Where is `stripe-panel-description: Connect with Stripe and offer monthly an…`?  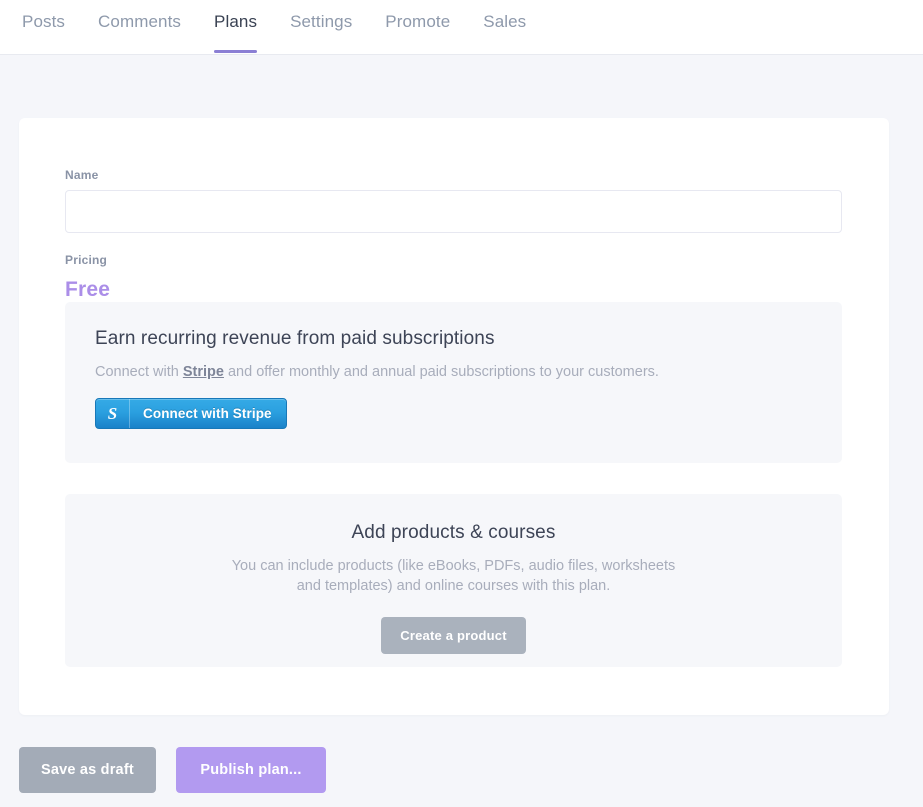 stripe-panel-description: Connect with Stripe and offer monthly an… is located at coordinates (453, 372).